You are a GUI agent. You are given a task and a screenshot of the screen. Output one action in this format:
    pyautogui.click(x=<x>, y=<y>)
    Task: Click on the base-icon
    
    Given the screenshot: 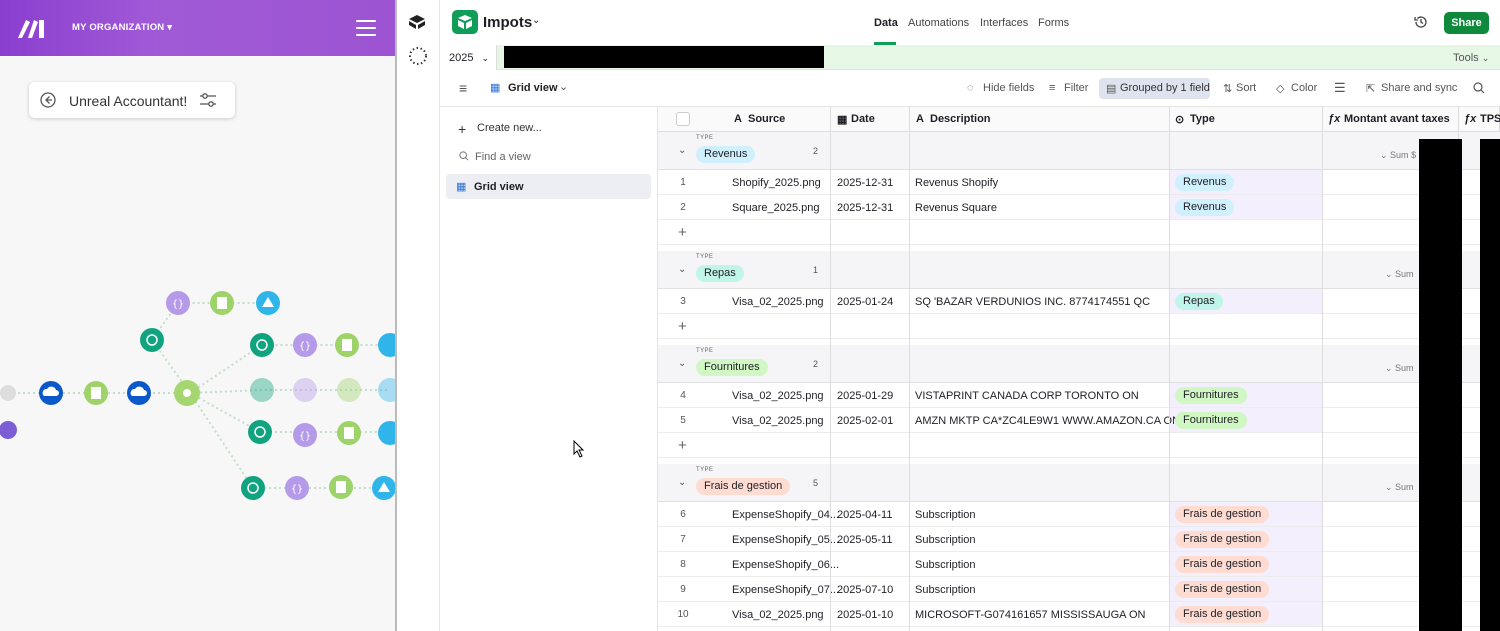 What is the action you would take?
    pyautogui.click(x=465, y=22)
    